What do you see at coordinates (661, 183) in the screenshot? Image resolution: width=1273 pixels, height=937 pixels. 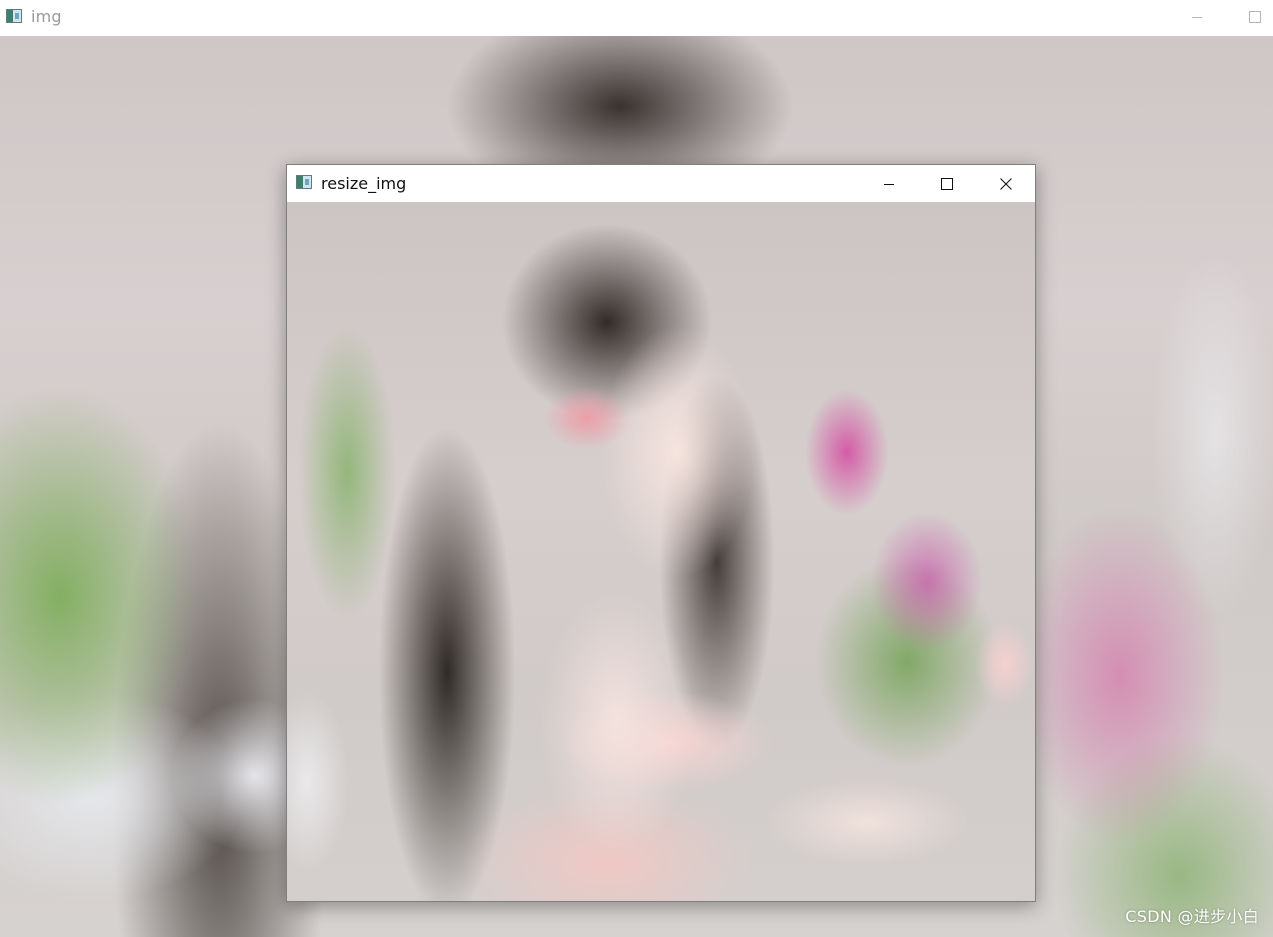 I see `resize-img-titlebar: resize_img` at bounding box center [661, 183].